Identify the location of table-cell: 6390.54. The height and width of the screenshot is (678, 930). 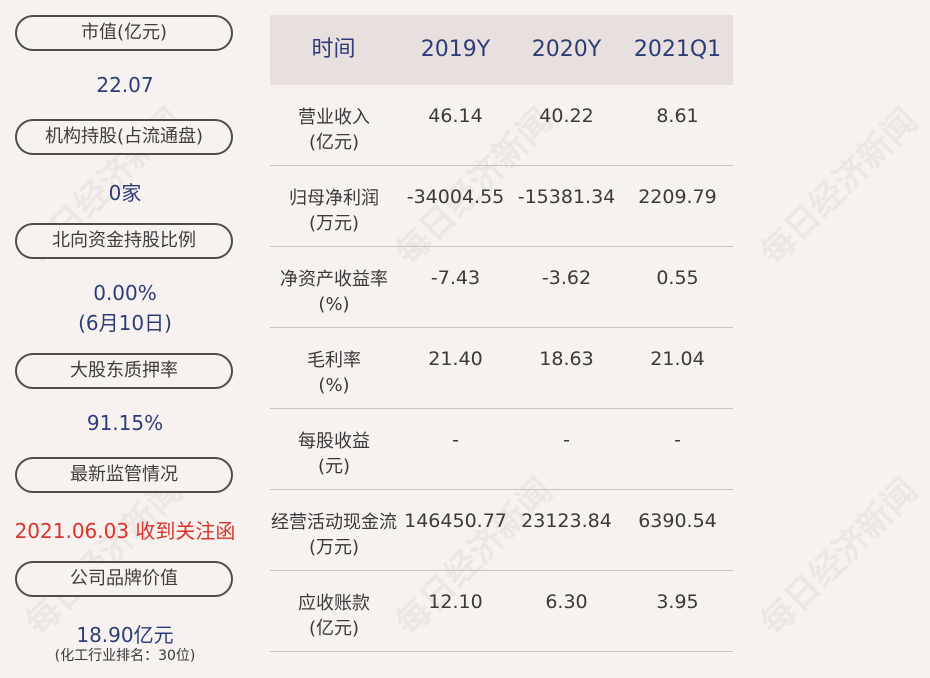
(677, 521).